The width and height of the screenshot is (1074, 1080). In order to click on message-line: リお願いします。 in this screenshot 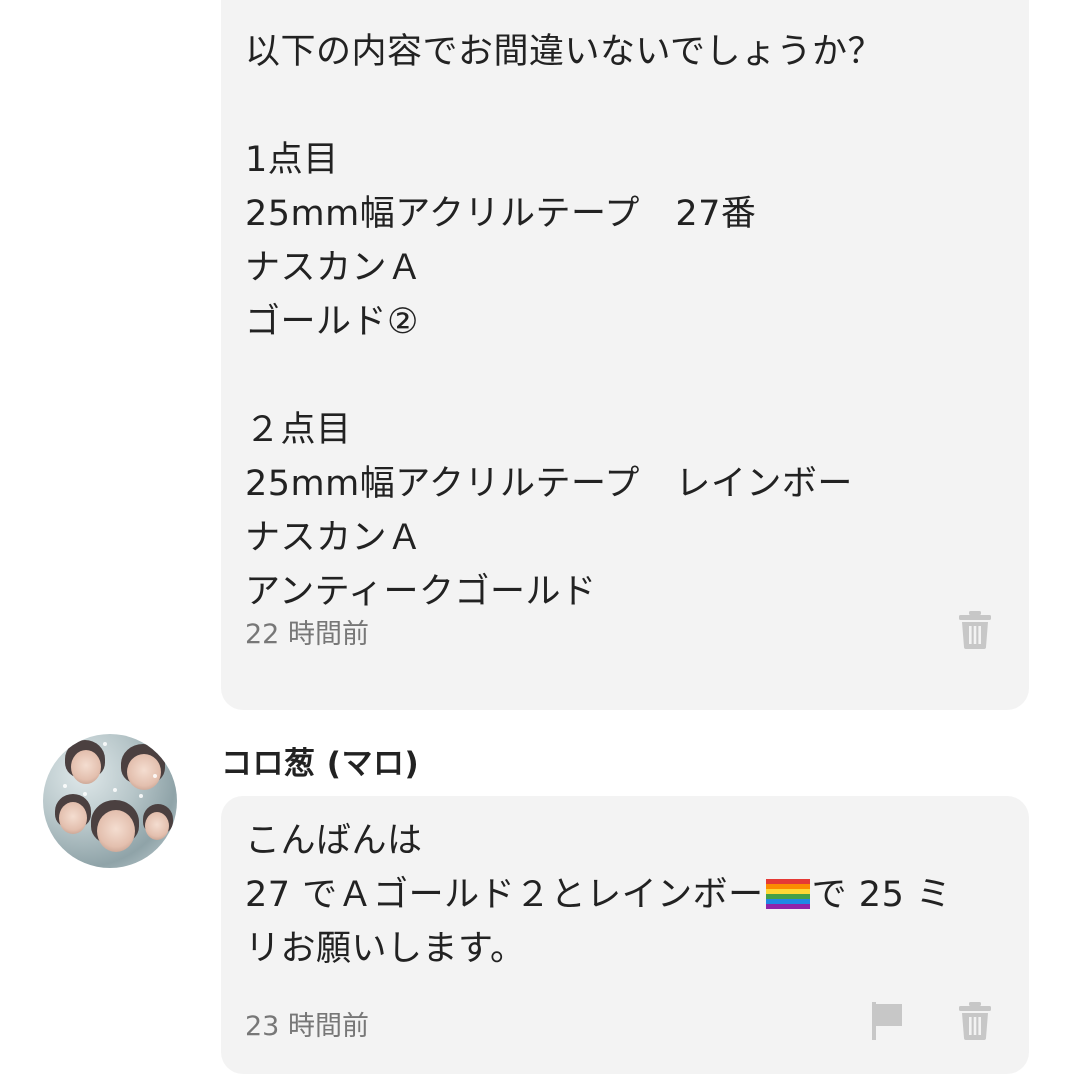, I will do `click(385, 949)`.